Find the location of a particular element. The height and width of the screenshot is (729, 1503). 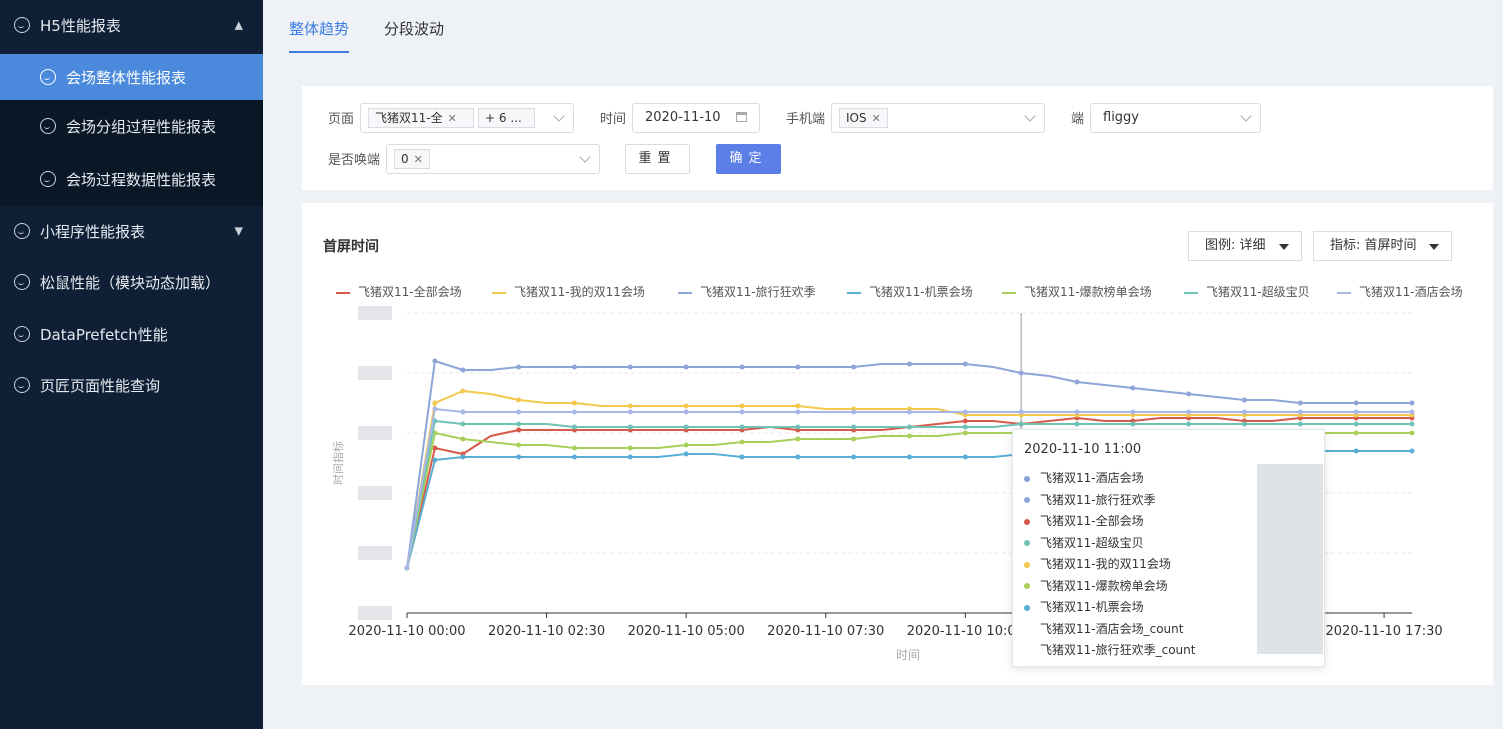

page-tag: 飞猪双11-全 ✕ is located at coordinates (421, 118).